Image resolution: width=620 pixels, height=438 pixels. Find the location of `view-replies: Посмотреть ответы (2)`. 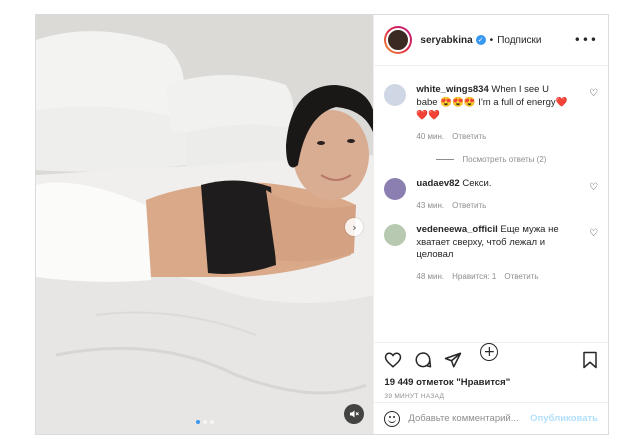

view-replies: Посмотреть ответы (2) is located at coordinates (516, 159).